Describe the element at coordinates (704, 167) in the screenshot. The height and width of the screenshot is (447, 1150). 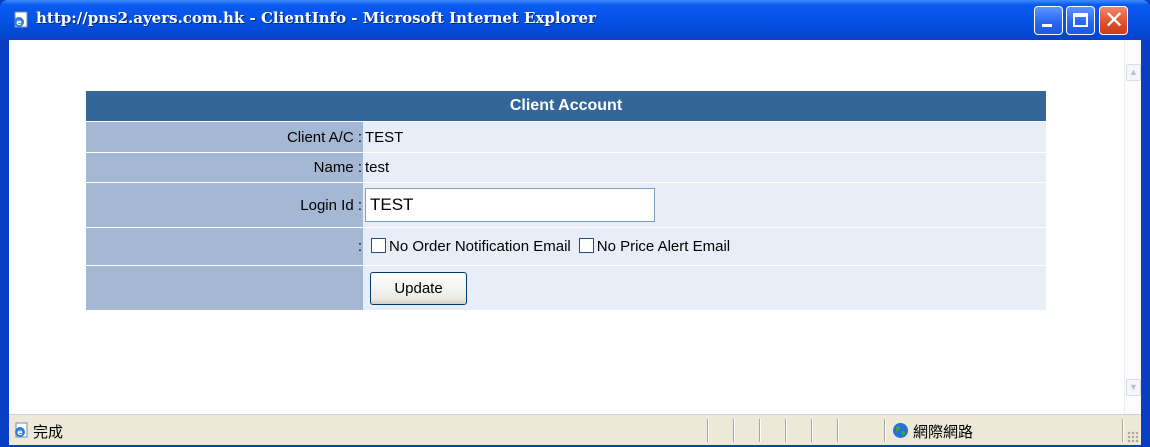
I see `name-value: test` at that location.